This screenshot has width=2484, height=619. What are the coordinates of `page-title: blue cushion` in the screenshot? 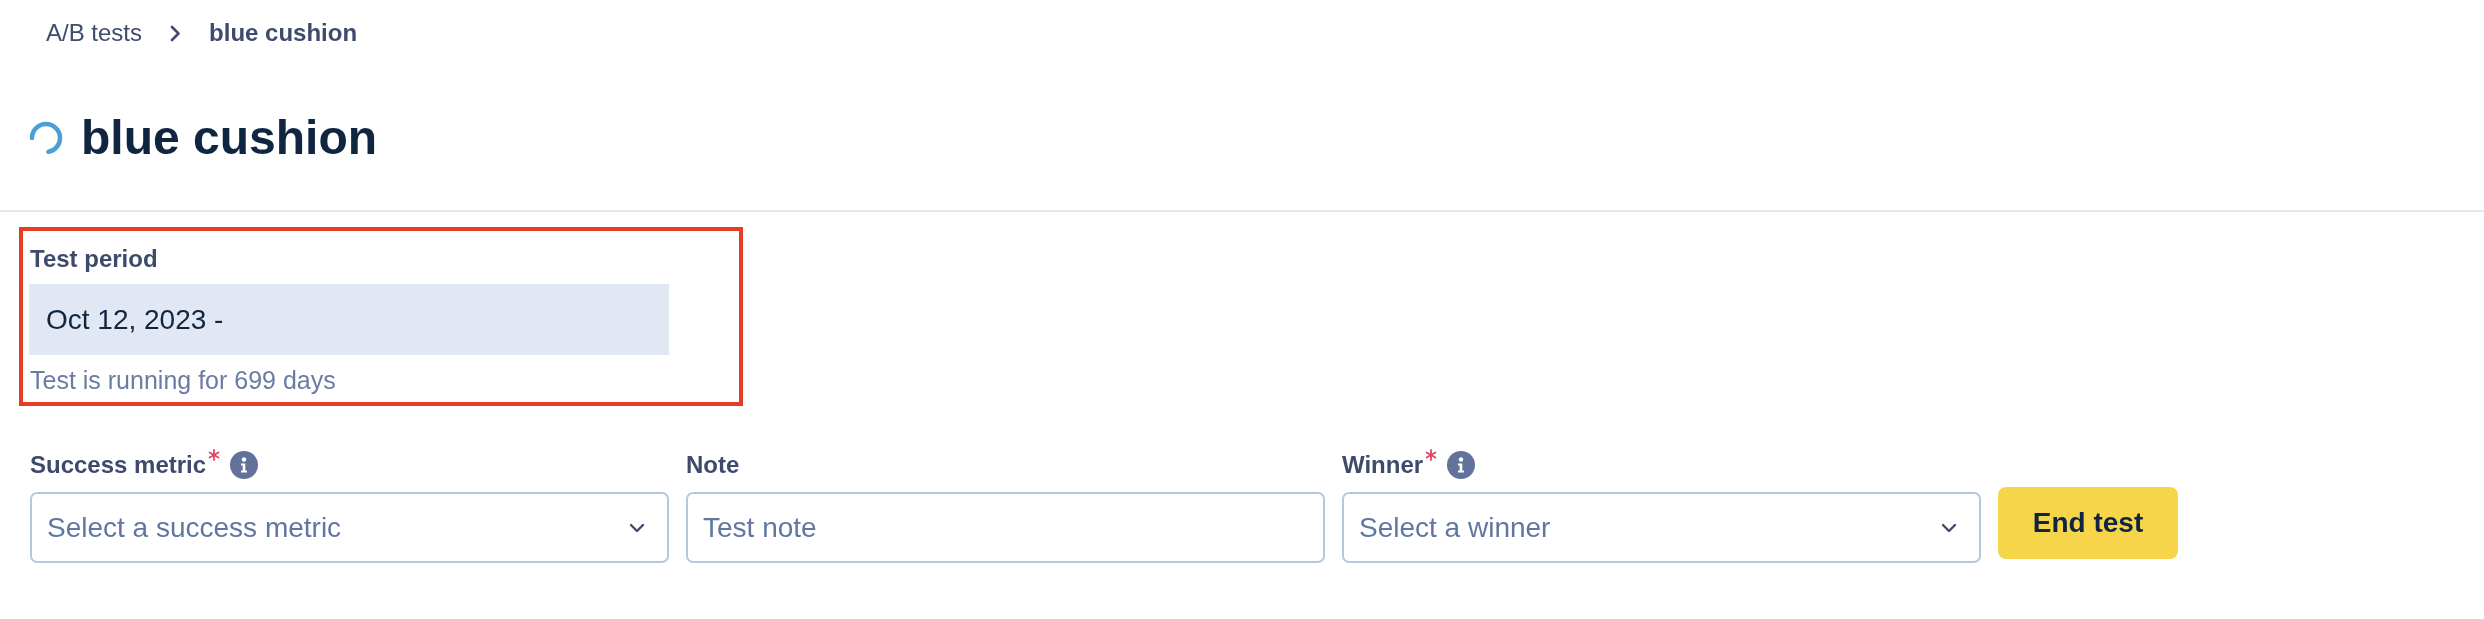 It's located at (229, 138).